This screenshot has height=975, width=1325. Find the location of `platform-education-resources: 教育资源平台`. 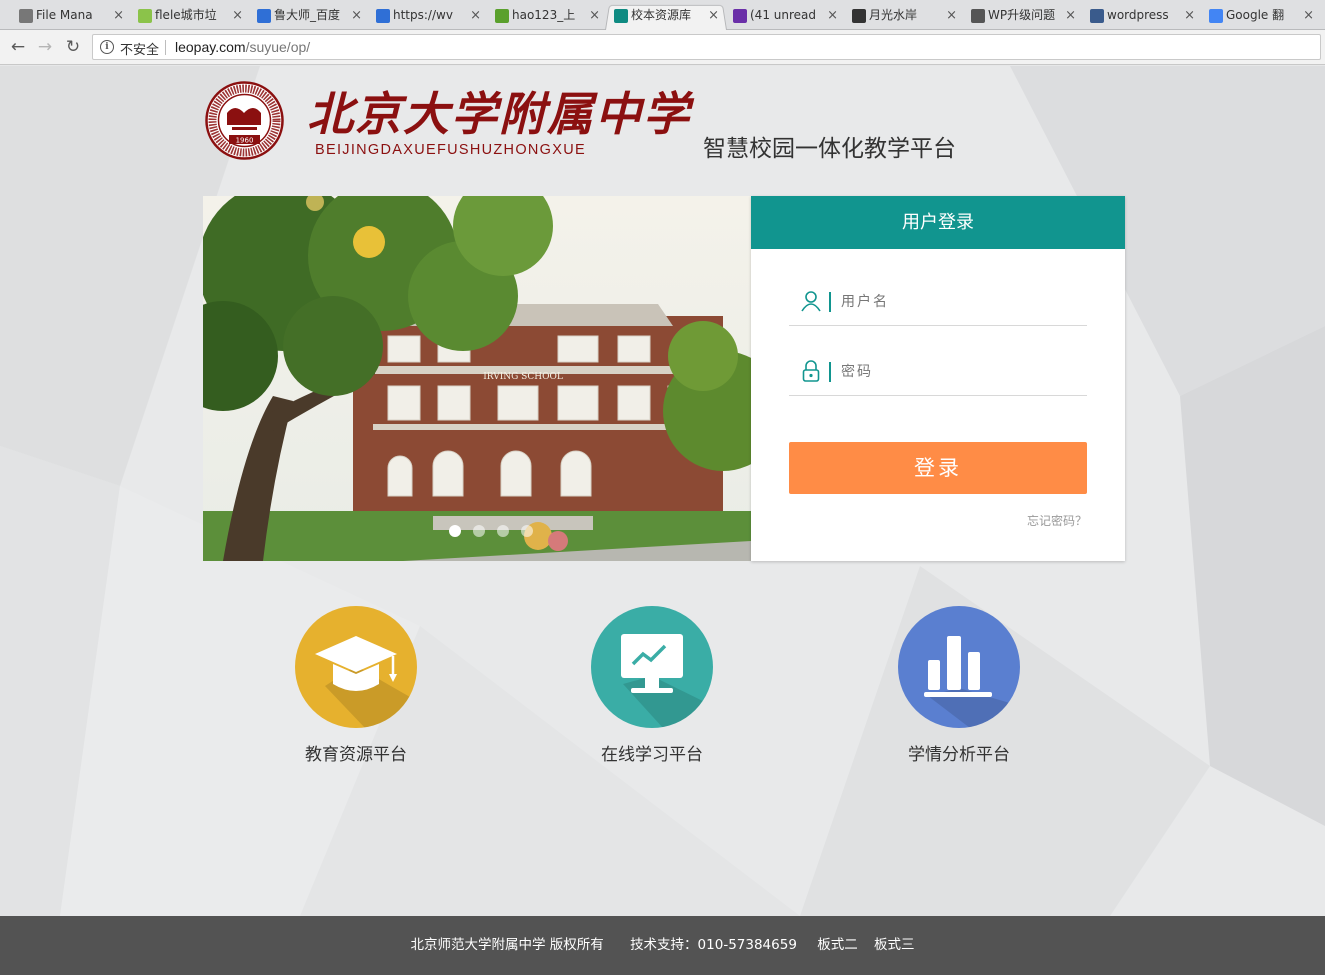

platform-education-resources: 教育资源平台 is located at coordinates (356, 685).